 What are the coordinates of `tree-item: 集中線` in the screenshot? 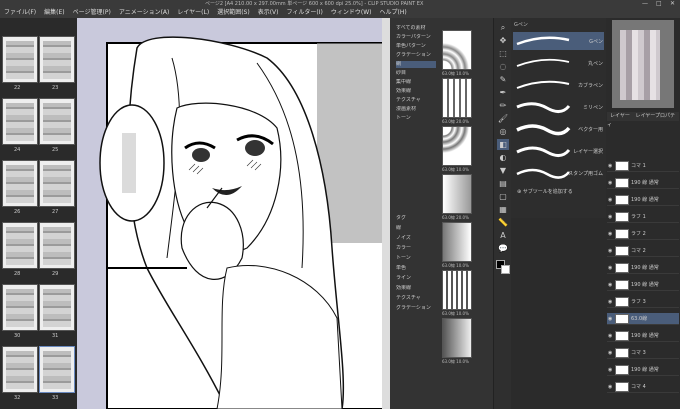 It's located at (416, 82).